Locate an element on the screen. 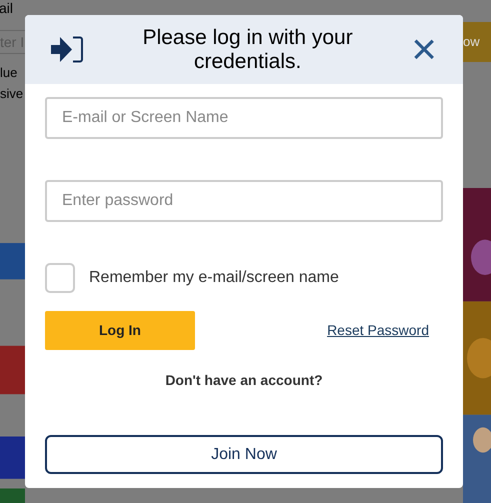 This screenshot has height=503, width=491. password-field: Enter password is located at coordinates (244, 201).